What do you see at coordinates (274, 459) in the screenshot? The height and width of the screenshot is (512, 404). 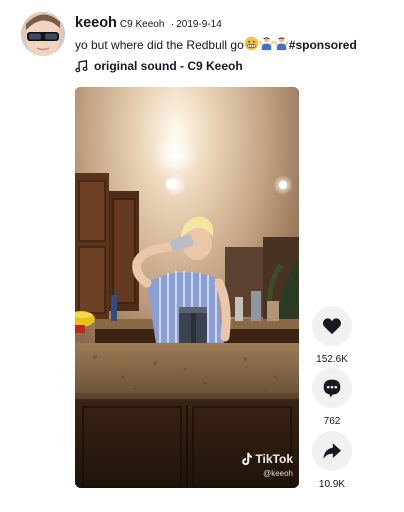 I see `watermark-brand: TikTok` at bounding box center [274, 459].